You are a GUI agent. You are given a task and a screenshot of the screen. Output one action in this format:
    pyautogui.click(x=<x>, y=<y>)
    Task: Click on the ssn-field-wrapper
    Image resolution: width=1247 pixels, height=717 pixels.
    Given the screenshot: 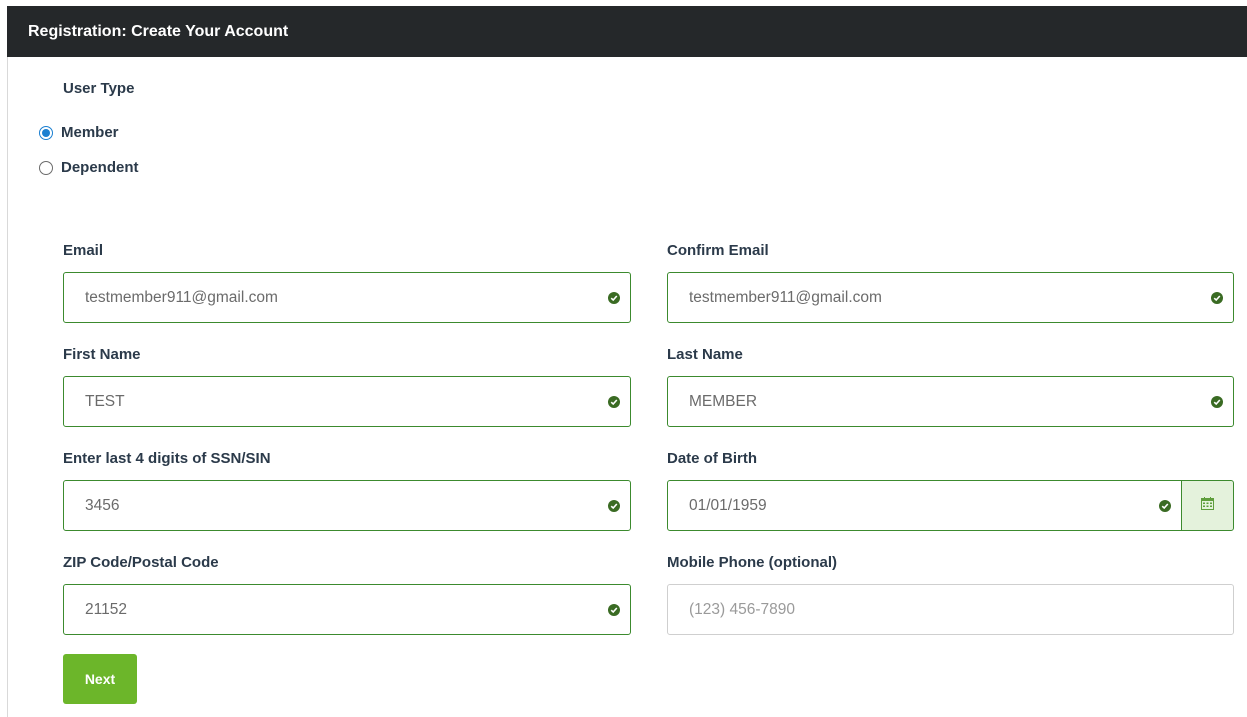 What is the action you would take?
    pyautogui.click(x=347, y=505)
    